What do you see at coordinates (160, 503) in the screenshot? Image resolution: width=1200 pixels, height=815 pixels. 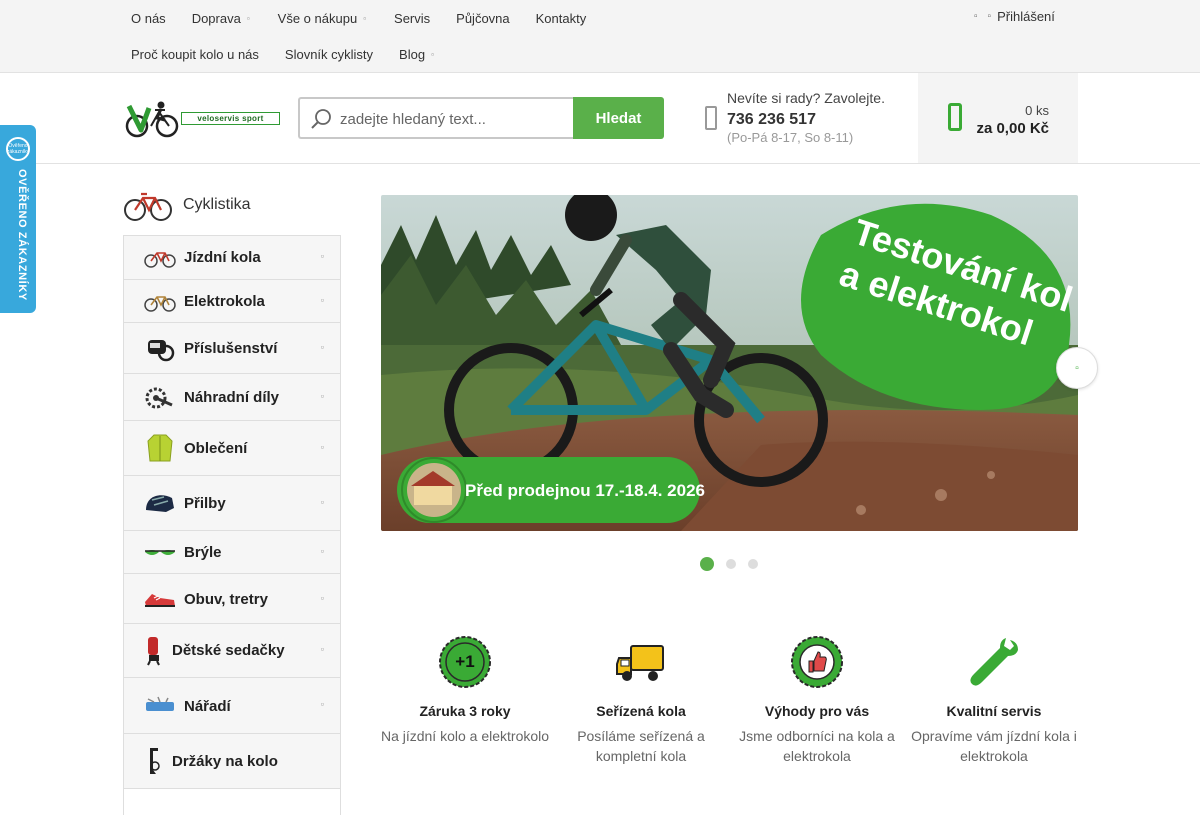 I see `helmet-icon` at bounding box center [160, 503].